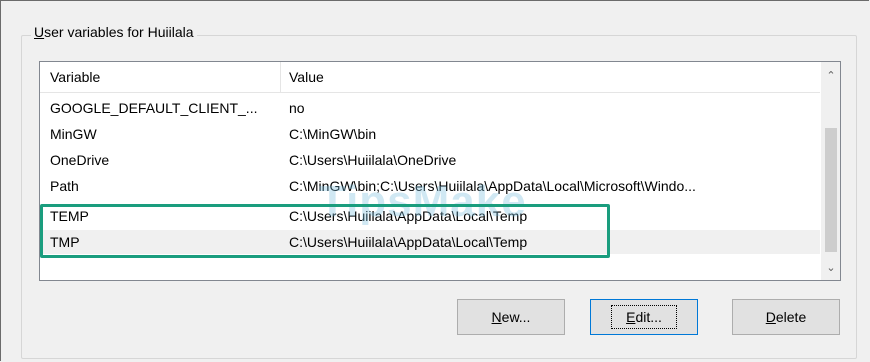 This screenshot has height=362, width=870. What do you see at coordinates (39, 32) in the screenshot?
I see `group-title-mnemonic: U` at bounding box center [39, 32].